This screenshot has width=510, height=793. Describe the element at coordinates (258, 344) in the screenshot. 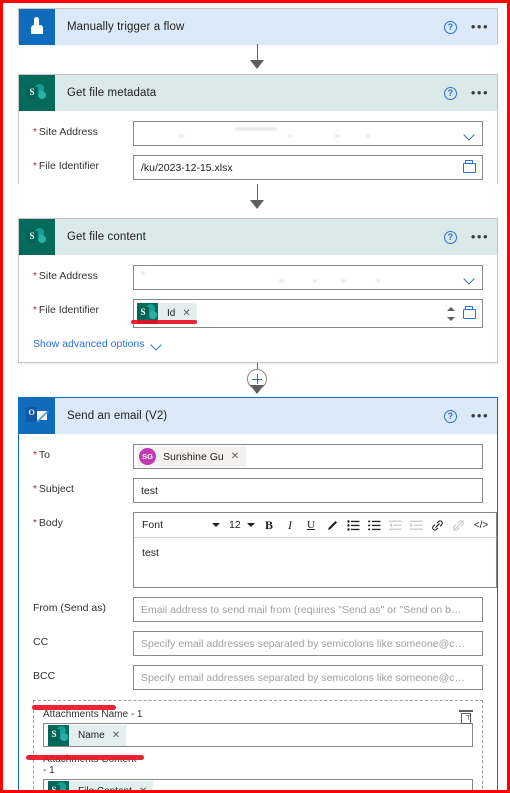

I see `advanced-options-row: Show advanced options` at that location.